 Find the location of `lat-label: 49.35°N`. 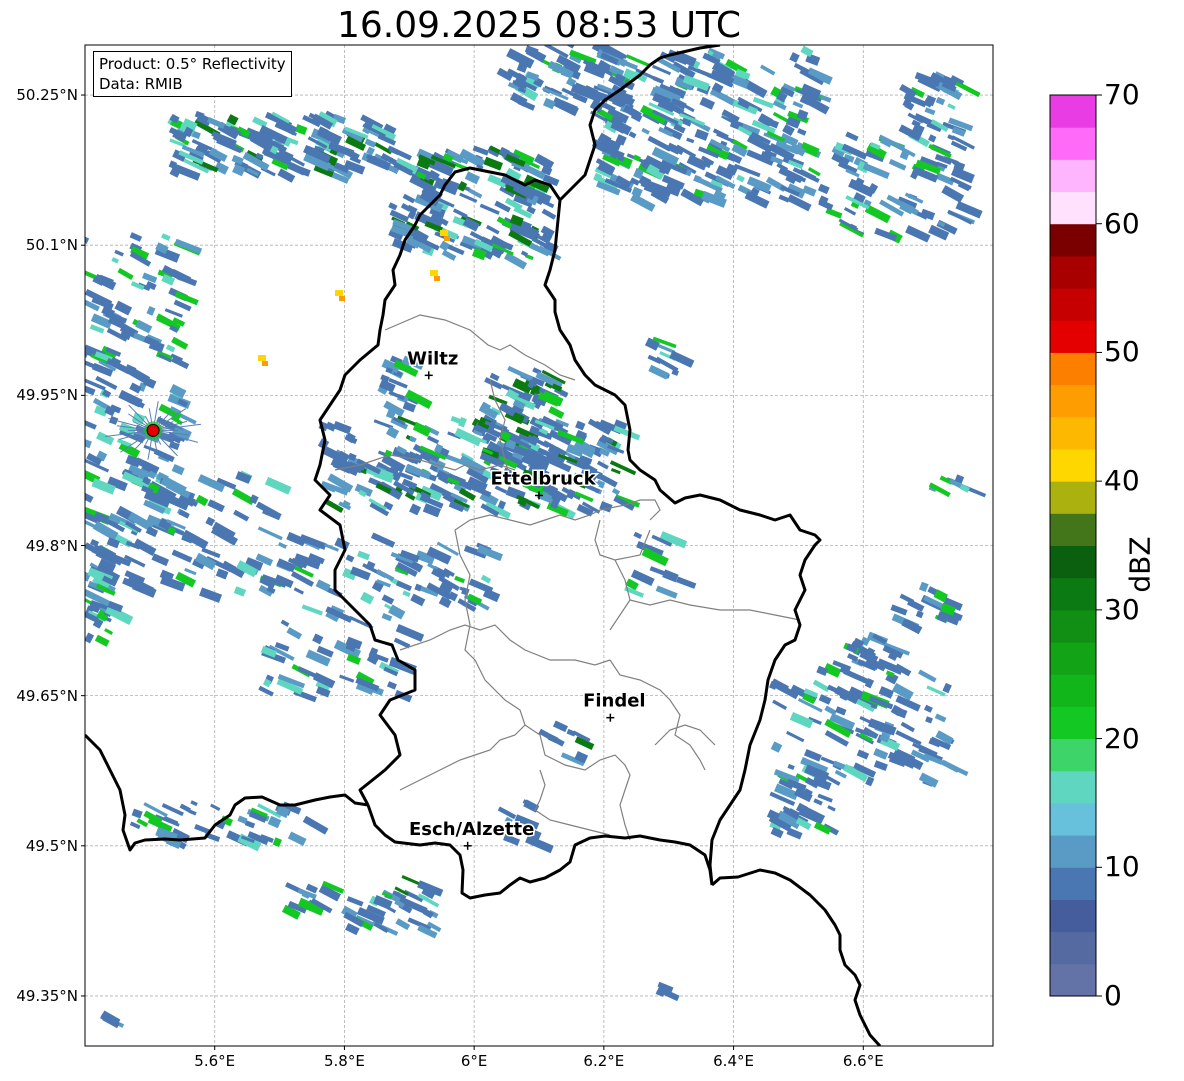

lat-label: 49.35°N is located at coordinates (47, 995).